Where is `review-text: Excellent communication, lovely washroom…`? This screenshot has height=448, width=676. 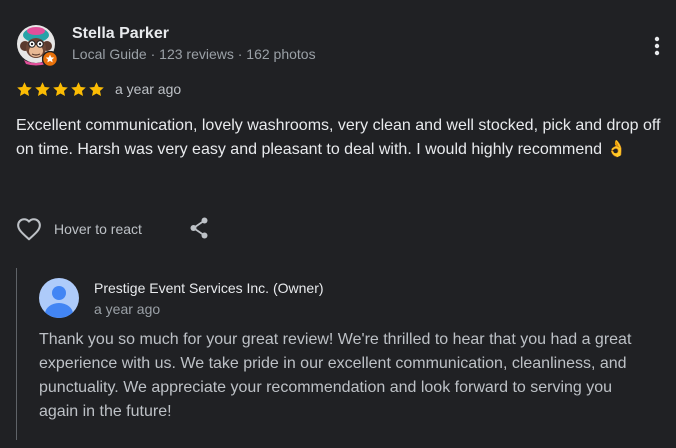 review-text: Excellent communication, lovely washroom… is located at coordinates (338, 137).